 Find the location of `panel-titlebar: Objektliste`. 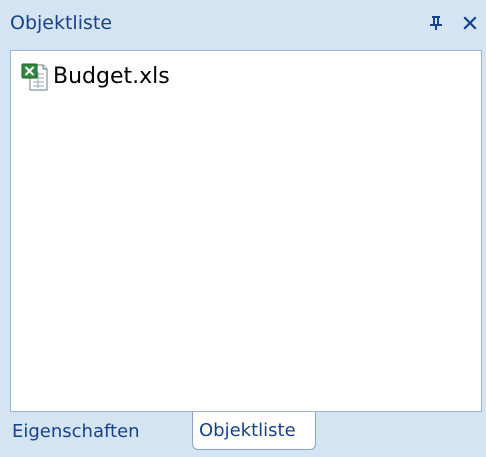

panel-titlebar: Objektliste is located at coordinates (243, 25).